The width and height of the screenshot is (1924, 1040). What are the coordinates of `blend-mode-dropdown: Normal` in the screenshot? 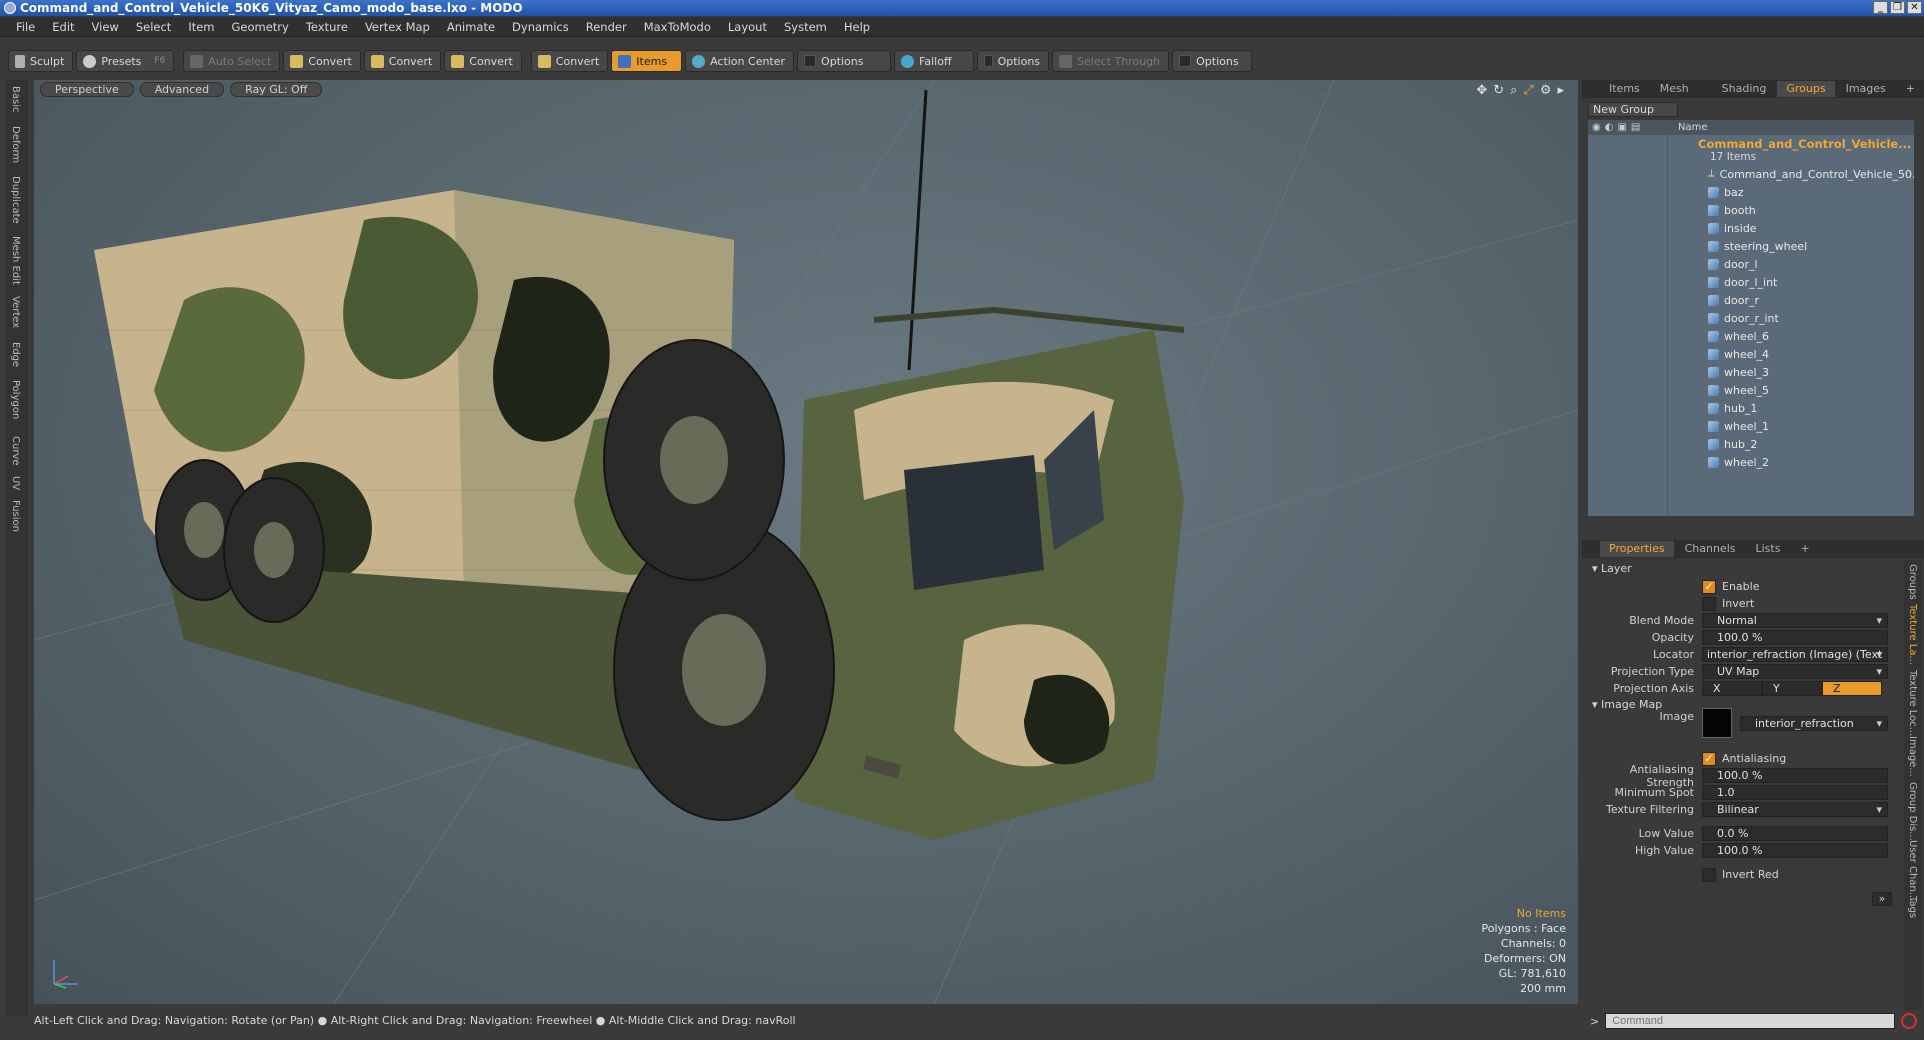 It's located at (1795, 620).